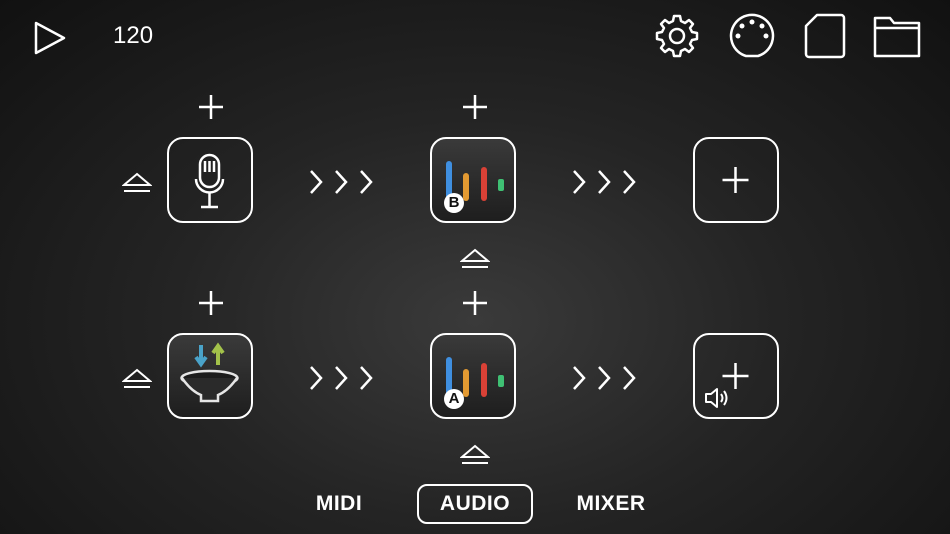 The width and height of the screenshot is (950, 534). I want to click on tempo-value: 120, so click(133, 36).